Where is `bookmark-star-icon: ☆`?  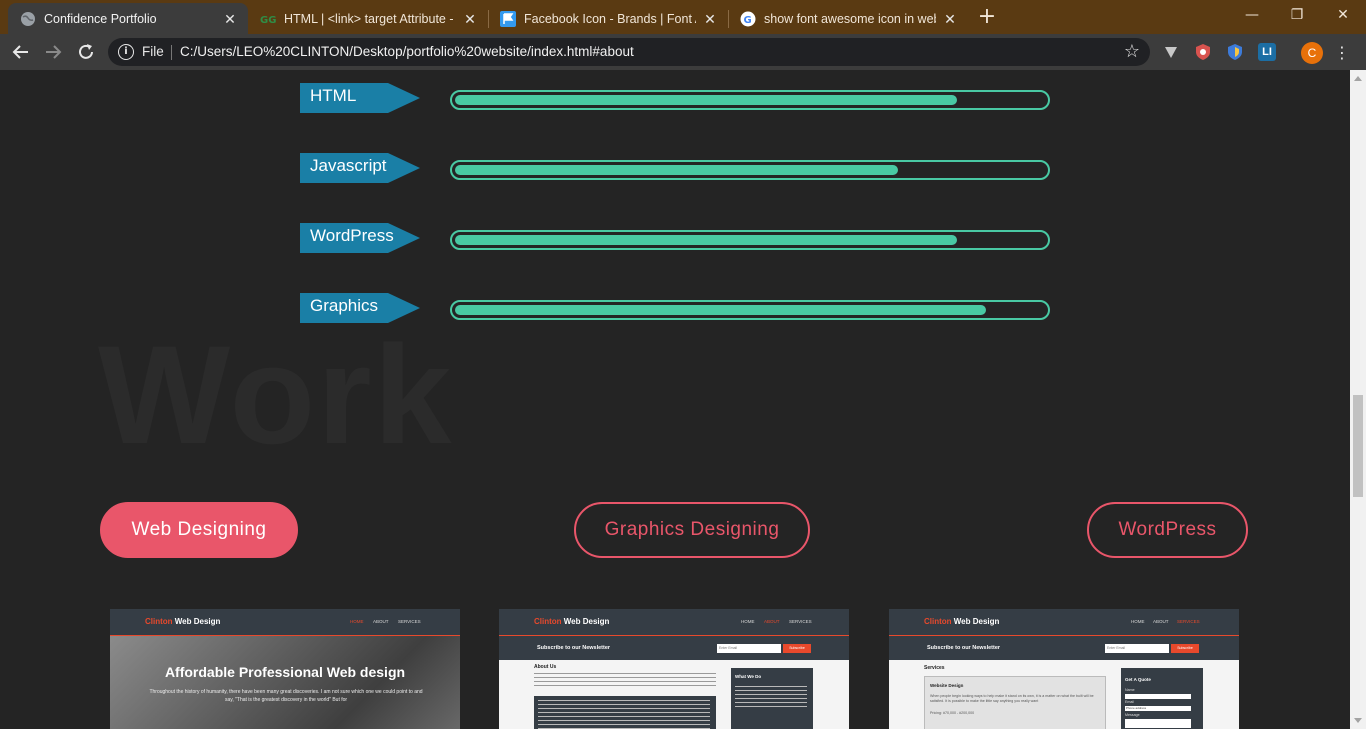 bookmark-star-icon: ☆ is located at coordinates (1132, 51).